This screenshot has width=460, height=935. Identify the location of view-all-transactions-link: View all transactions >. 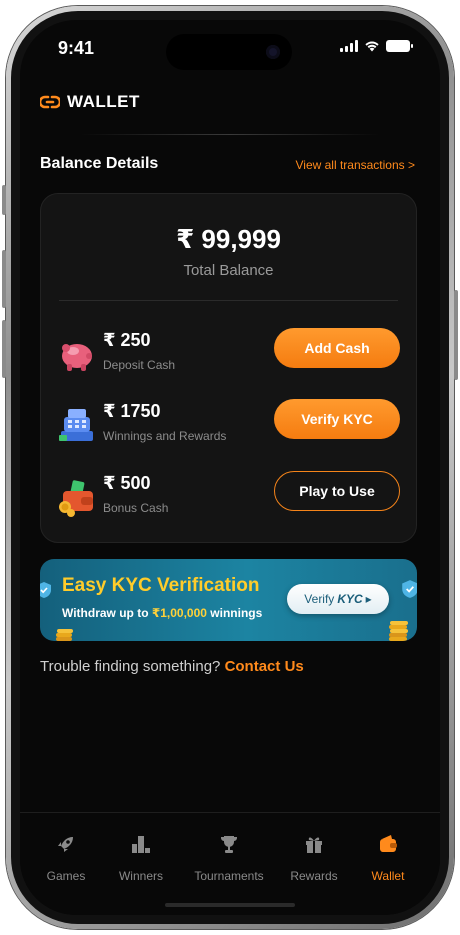
(355, 165).